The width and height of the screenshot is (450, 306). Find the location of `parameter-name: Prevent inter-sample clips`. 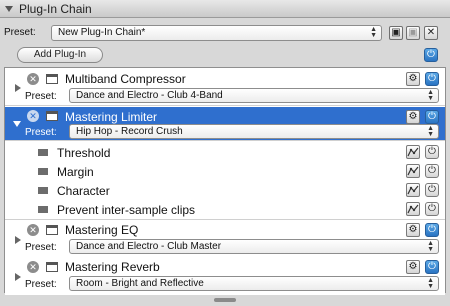

parameter-name: Prevent inter-sample clips is located at coordinates (126, 210).